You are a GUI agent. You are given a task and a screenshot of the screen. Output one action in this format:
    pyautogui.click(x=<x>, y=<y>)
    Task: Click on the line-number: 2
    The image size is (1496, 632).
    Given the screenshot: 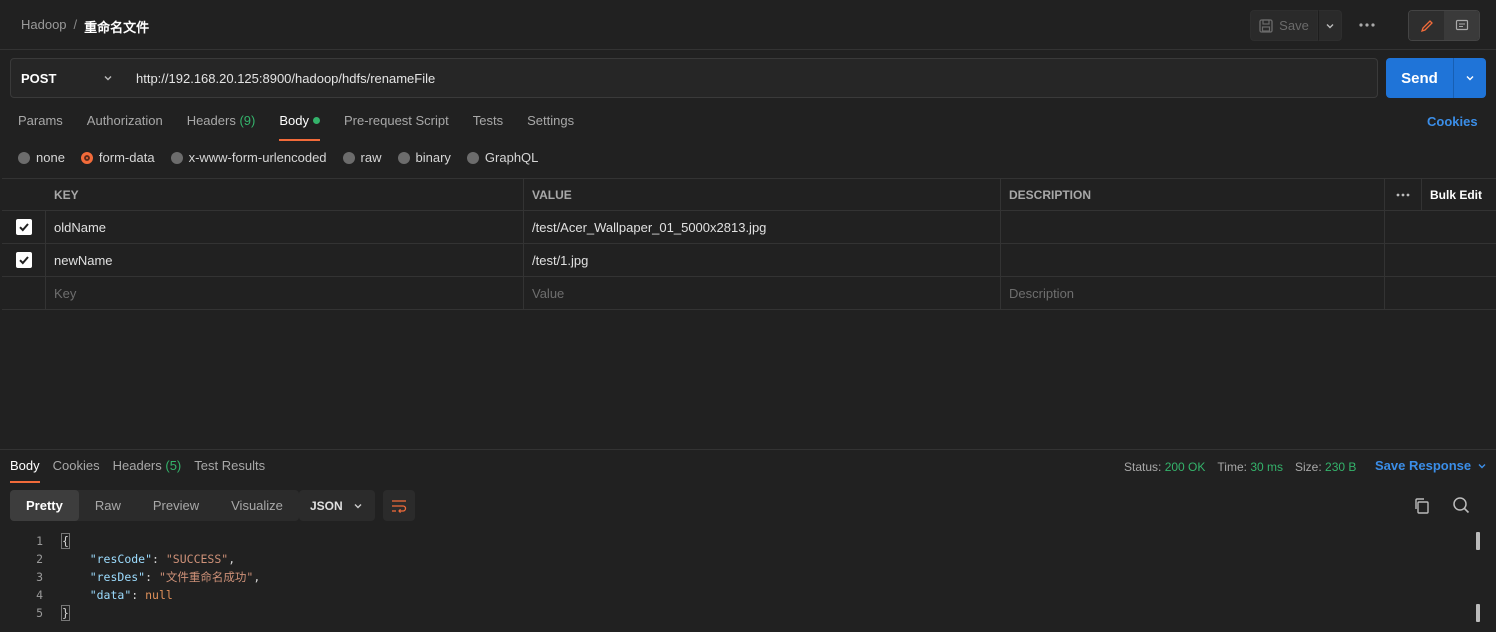 What is the action you would take?
    pyautogui.click(x=39, y=559)
    